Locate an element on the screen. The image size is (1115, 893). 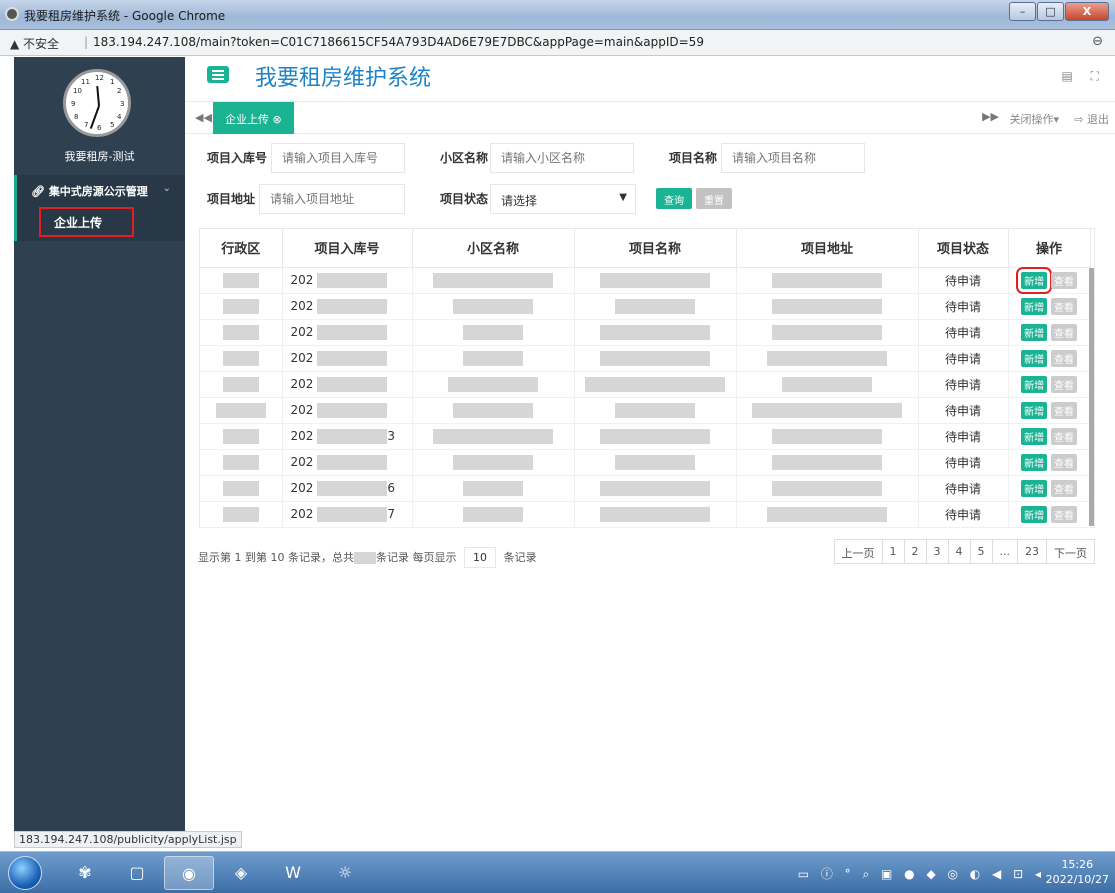
page-button-4: 4 is located at coordinates (959, 551).